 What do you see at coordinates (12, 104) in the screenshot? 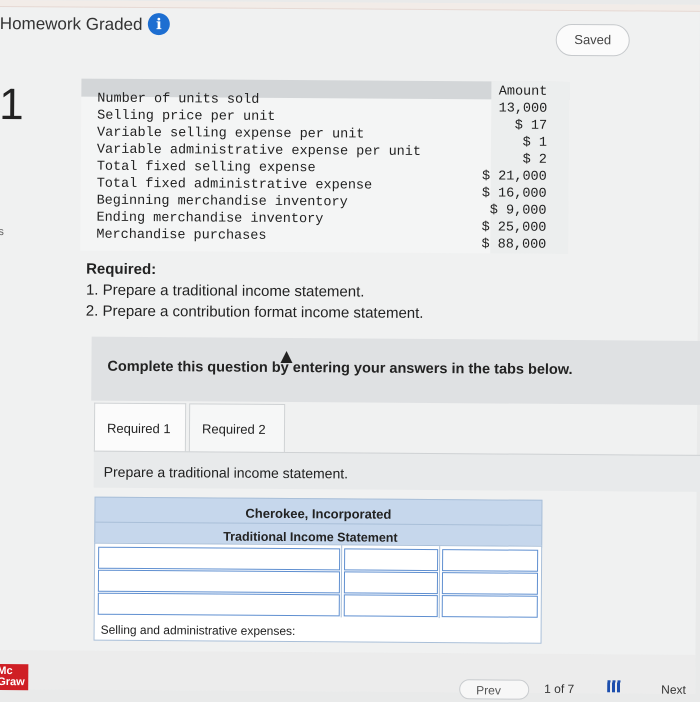
I see `question-number: 1` at bounding box center [12, 104].